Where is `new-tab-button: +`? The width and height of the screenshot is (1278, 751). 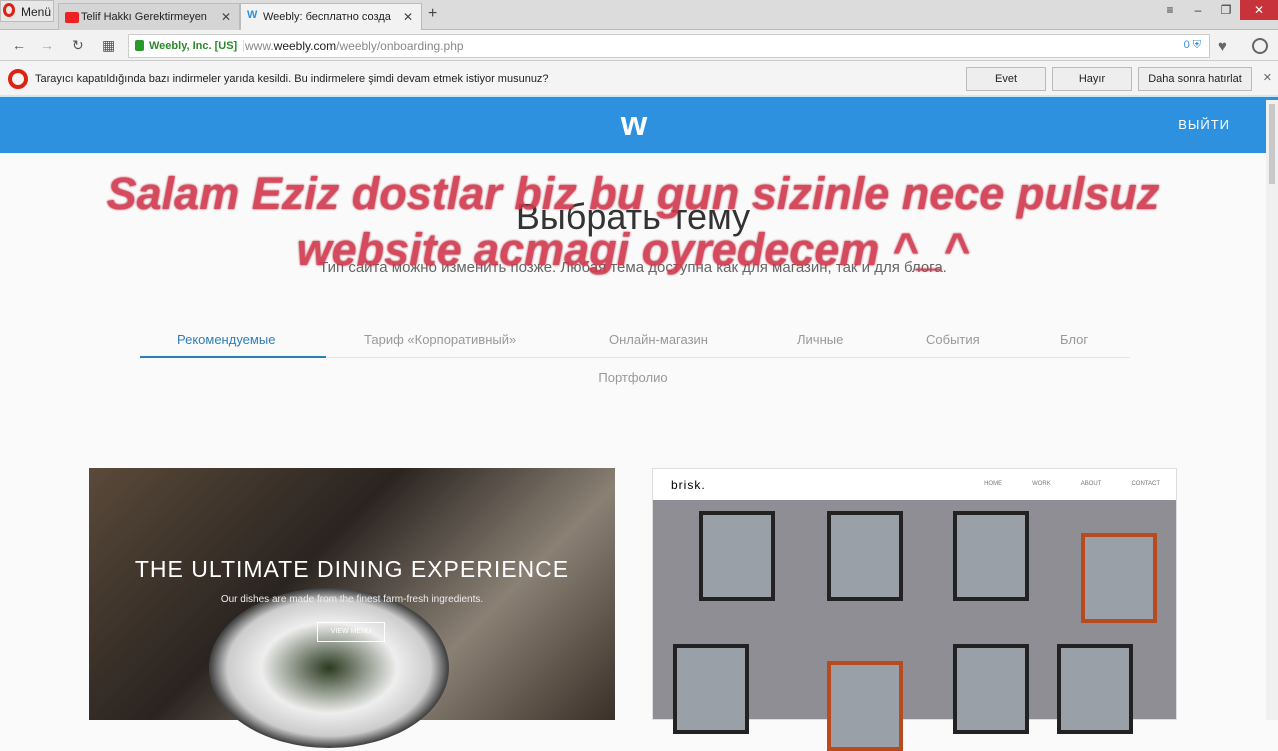 new-tab-button: + is located at coordinates (432, 14).